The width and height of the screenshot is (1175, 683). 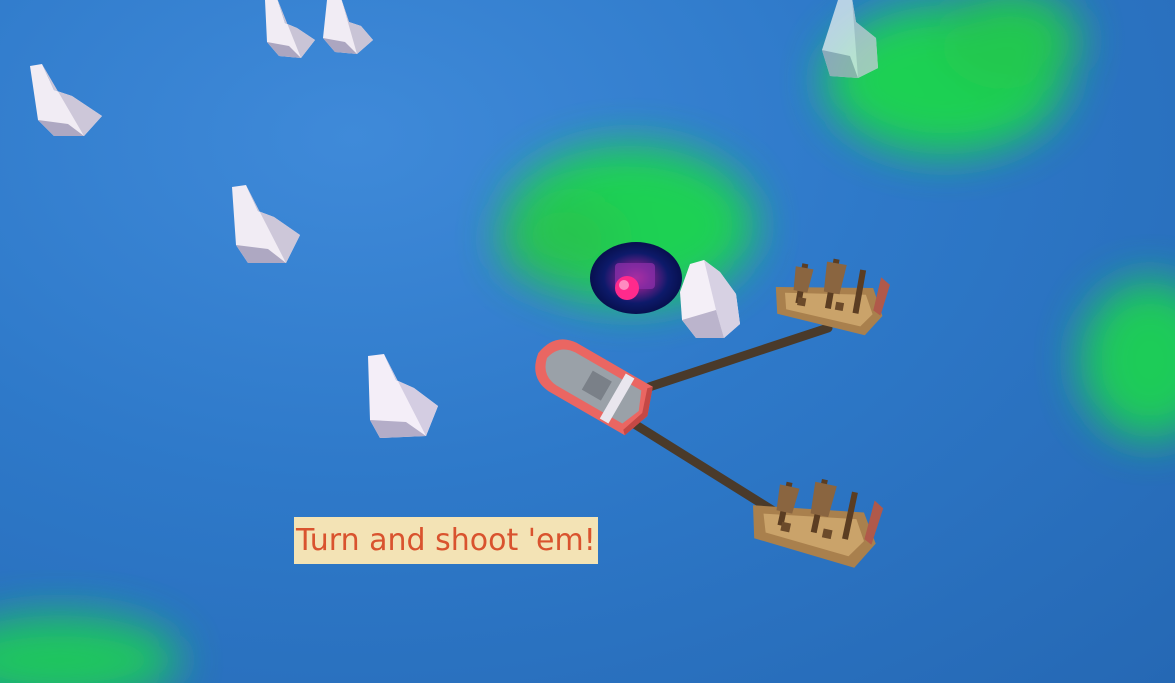 What do you see at coordinates (90, 649) in the screenshot?
I see `fog-cloud-bottom-left` at bounding box center [90, 649].